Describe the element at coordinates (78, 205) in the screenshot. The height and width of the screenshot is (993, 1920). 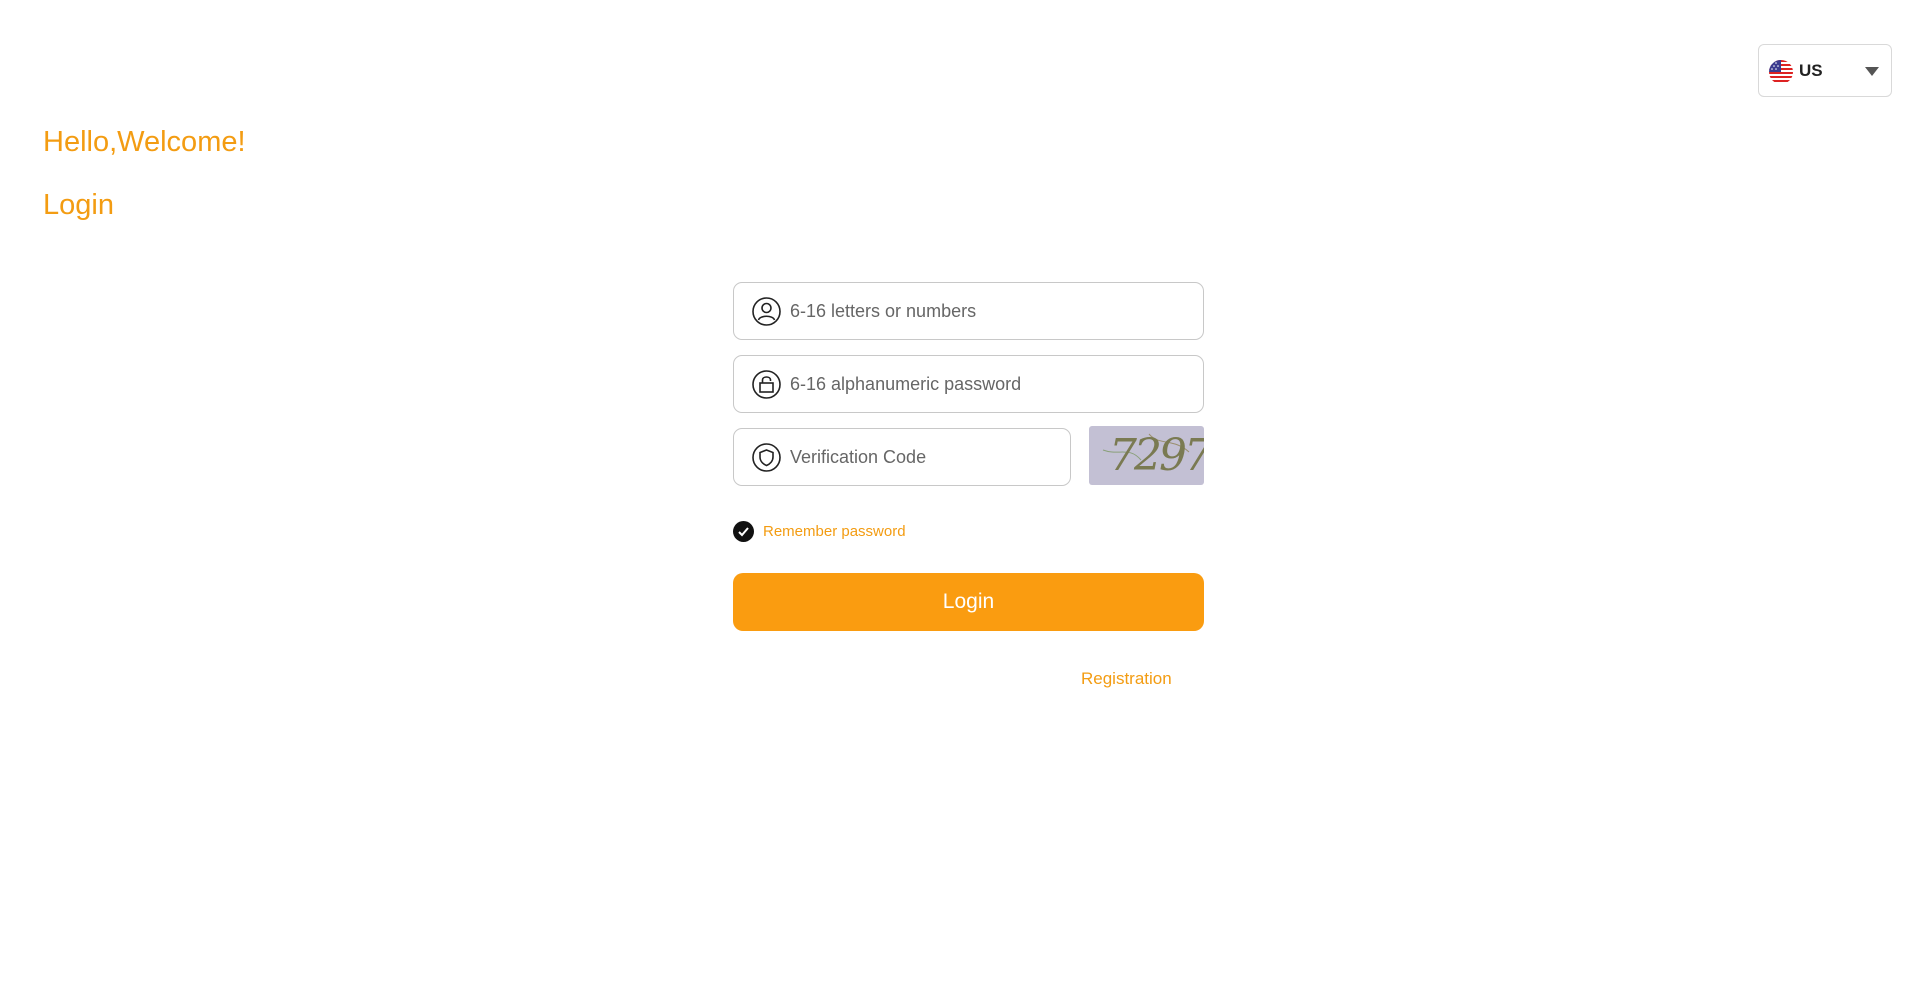
I see `page-title: Login` at that location.